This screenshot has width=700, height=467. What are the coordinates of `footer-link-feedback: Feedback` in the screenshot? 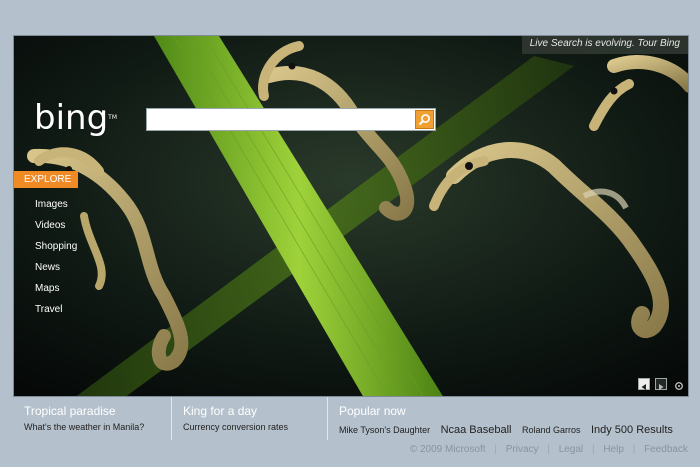 It's located at (666, 449).